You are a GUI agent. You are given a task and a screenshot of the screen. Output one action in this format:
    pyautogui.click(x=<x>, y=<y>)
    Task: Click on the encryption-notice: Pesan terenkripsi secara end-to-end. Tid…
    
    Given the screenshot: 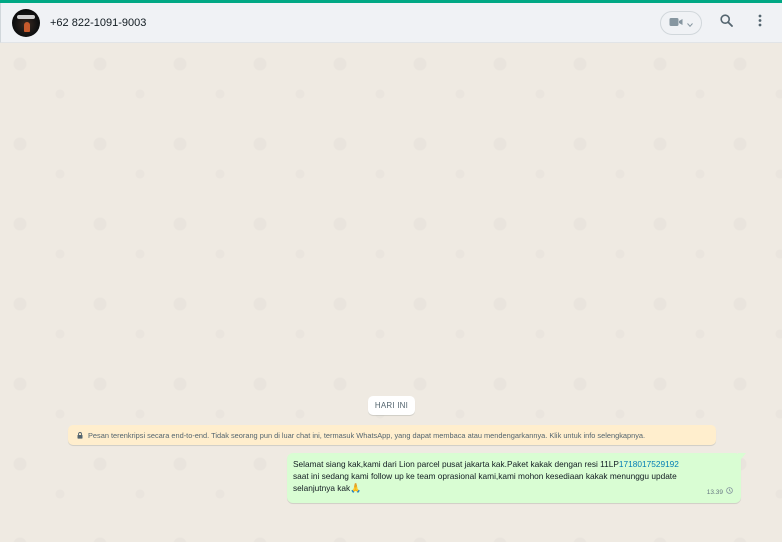 What is the action you would take?
    pyautogui.click(x=392, y=435)
    